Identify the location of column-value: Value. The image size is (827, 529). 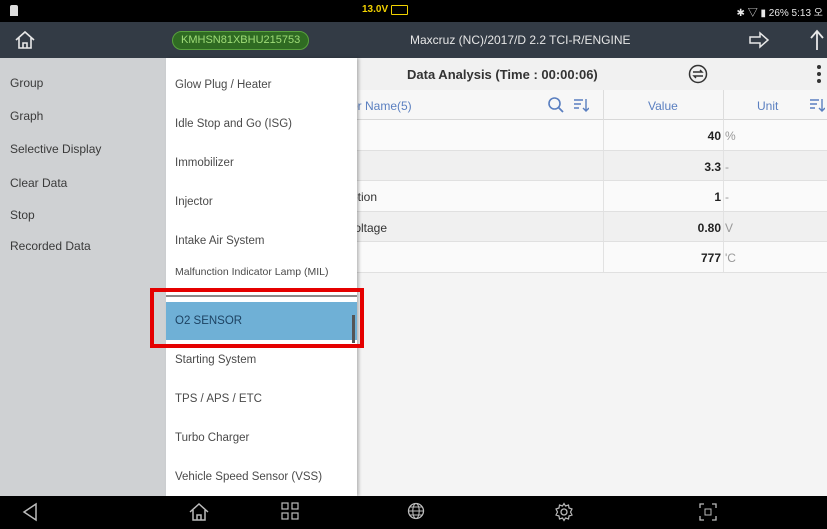
(663, 106).